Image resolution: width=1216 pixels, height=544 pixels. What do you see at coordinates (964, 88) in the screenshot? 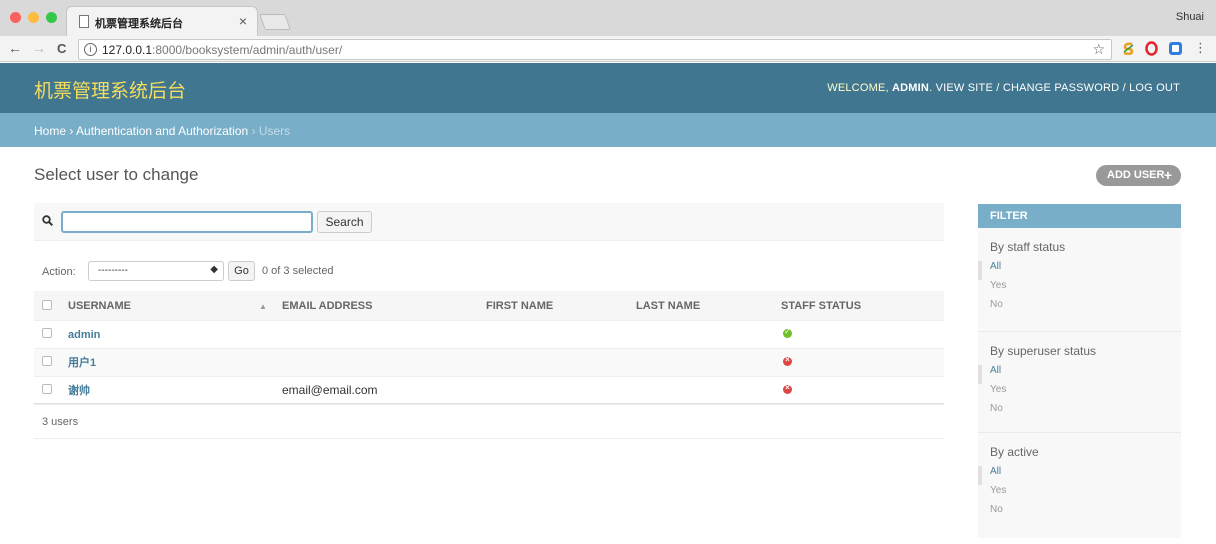
I see `view-site-link: VIEW SITE` at bounding box center [964, 88].